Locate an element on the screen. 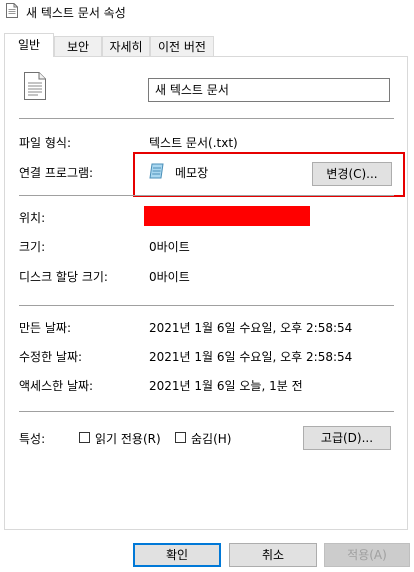  apply-button: 적용(A) is located at coordinates (367, 555).